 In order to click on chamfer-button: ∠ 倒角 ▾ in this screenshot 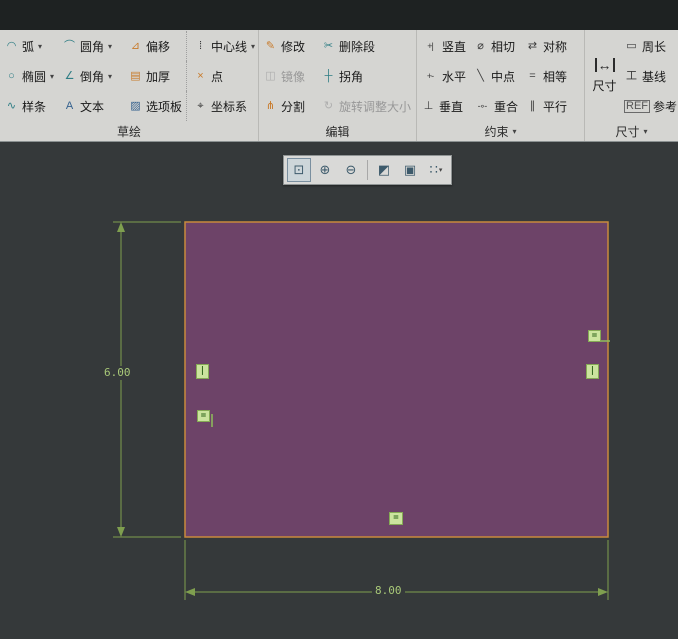, I will do `click(93, 76)`.